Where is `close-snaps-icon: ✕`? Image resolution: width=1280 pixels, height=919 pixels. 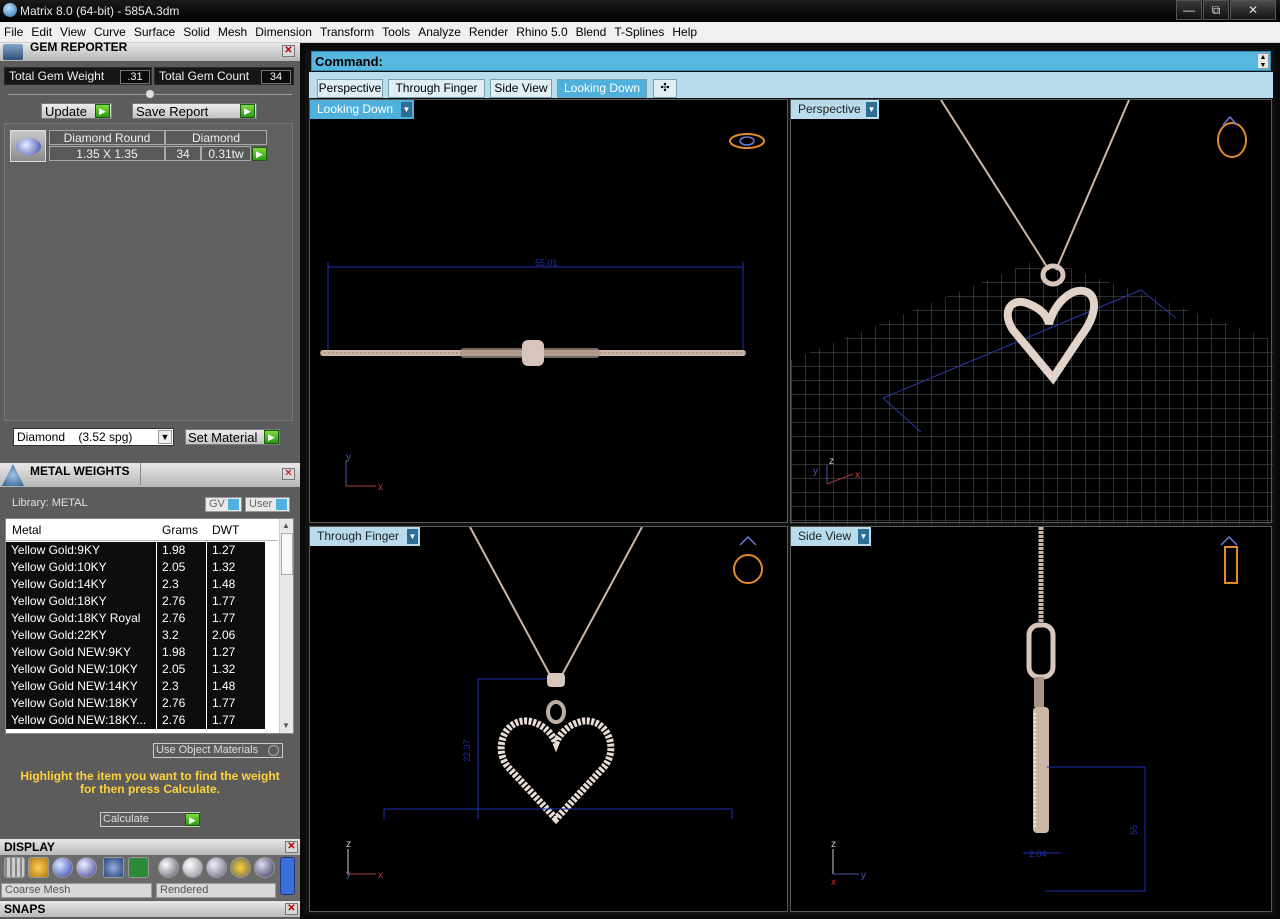 close-snaps-icon: ✕ is located at coordinates (291, 909).